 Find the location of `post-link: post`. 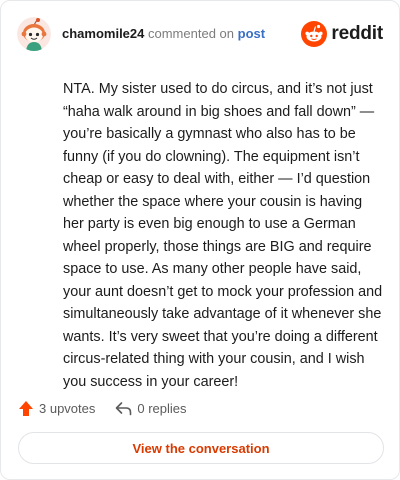

post-link: post is located at coordinates (251, 33).